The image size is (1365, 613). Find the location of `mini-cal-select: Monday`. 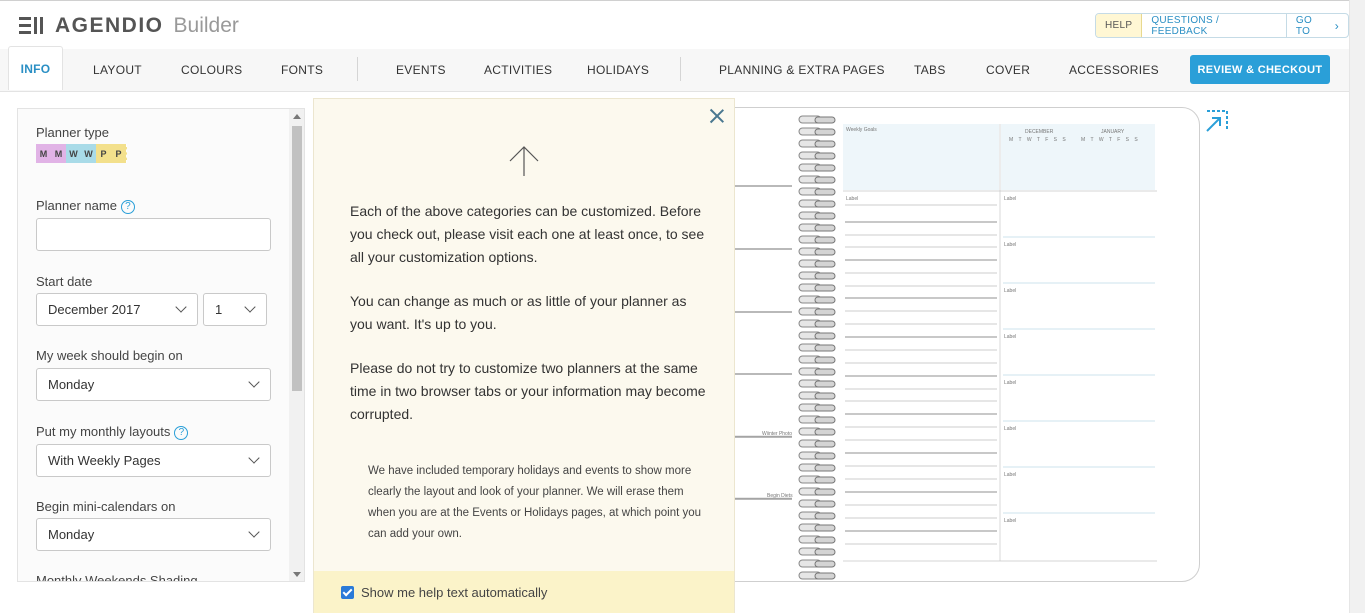

mini-cal-select: Monday is located at coordinates (153, 534).